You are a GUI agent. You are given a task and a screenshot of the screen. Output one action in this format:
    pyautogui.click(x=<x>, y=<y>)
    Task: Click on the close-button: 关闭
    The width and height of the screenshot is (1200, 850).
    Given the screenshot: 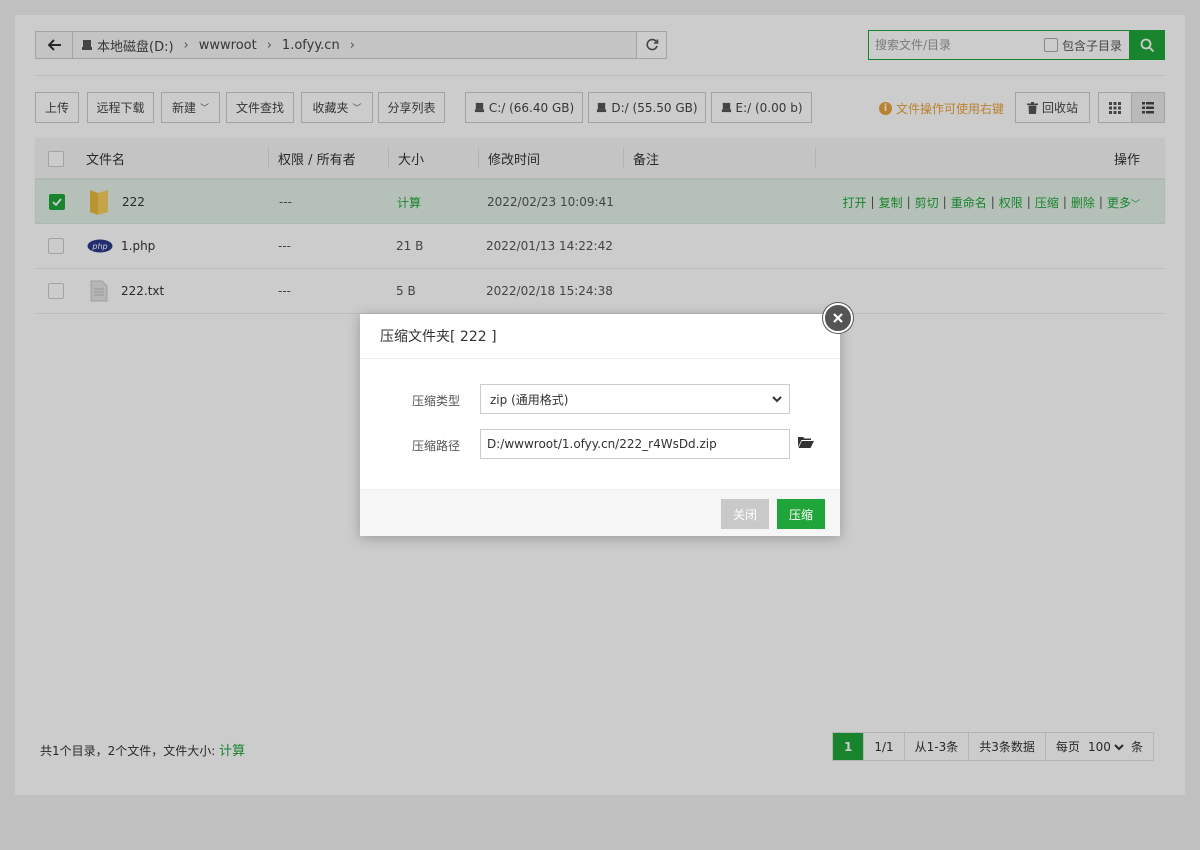 What is the action you would take?
    pyautogui.click(x=745, y=514)
    